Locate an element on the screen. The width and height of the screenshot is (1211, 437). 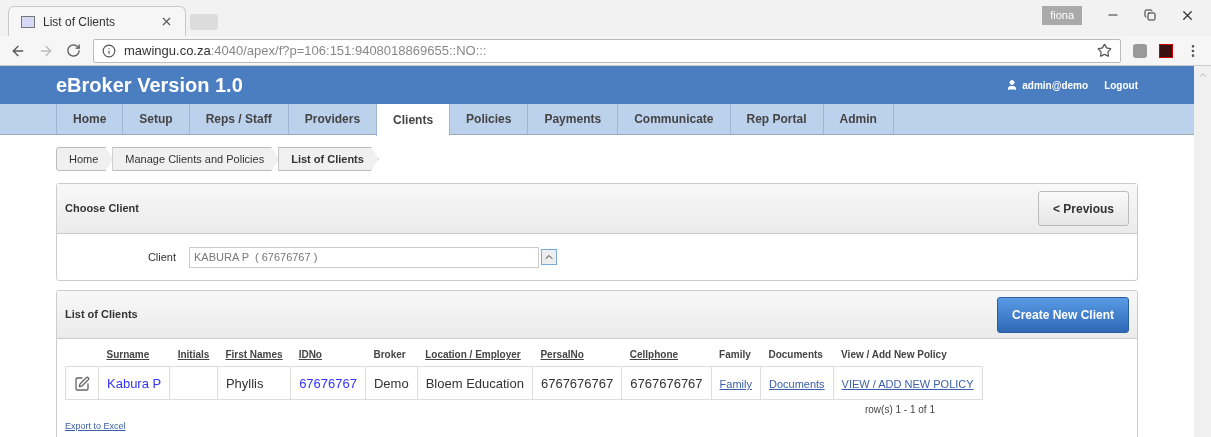
breadcrumb-item: Manage Clients and Policies is located at coordinates (196, 159).